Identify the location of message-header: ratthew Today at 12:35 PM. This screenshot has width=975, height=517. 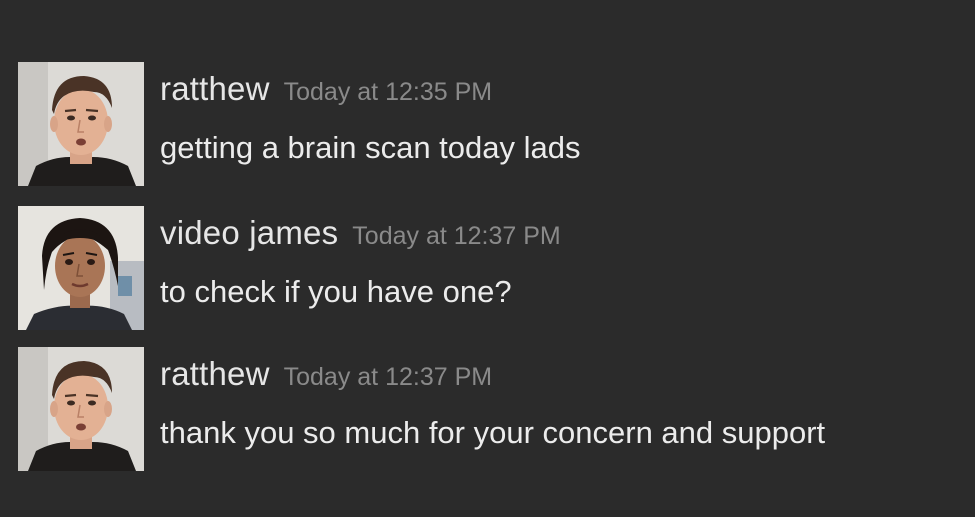
(326, 89).